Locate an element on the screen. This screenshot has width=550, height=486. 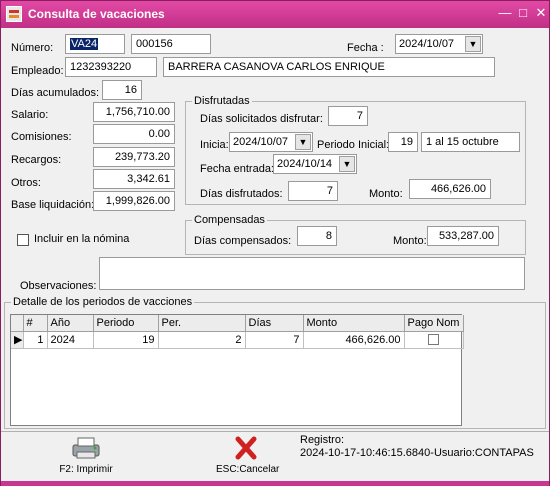
incluir-nomina-label: Incluir en la nómina is located at coordinates (82, 239).